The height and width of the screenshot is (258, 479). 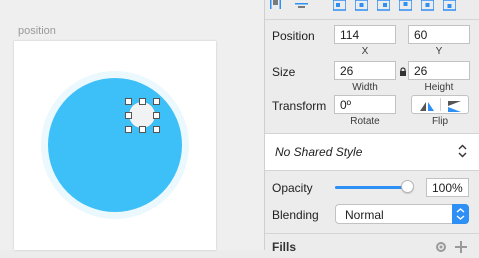 What do you see at coordinates (156, 129) in the screenshot?
I see `selection-handle-bottom-right` at bounding box center [156, 129].